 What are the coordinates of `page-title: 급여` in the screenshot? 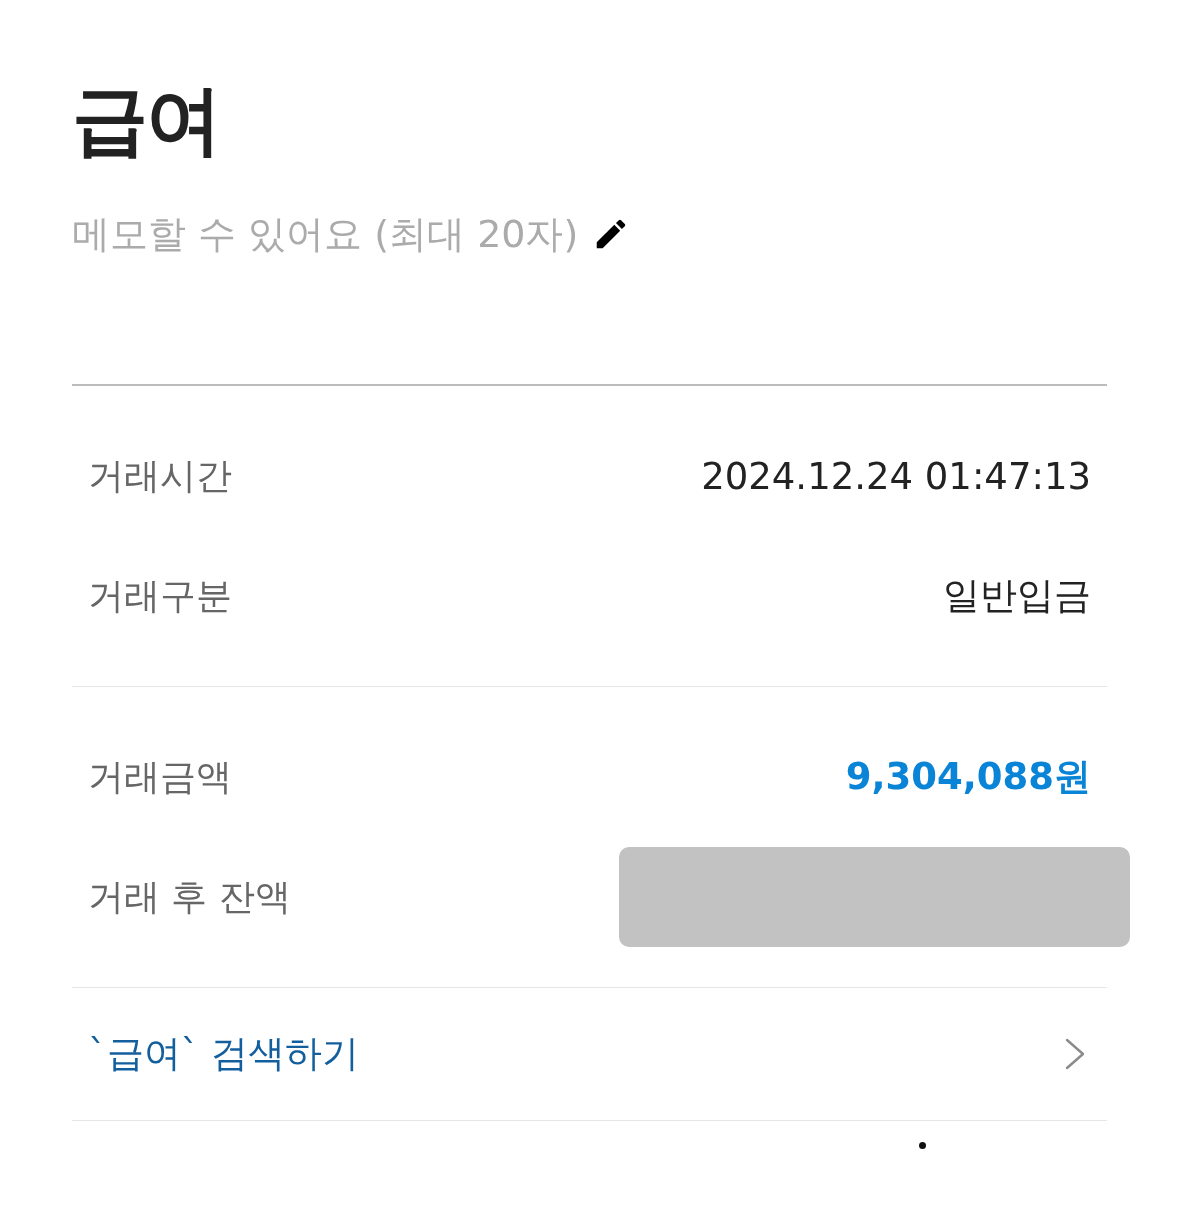 It's located at (146, 120).